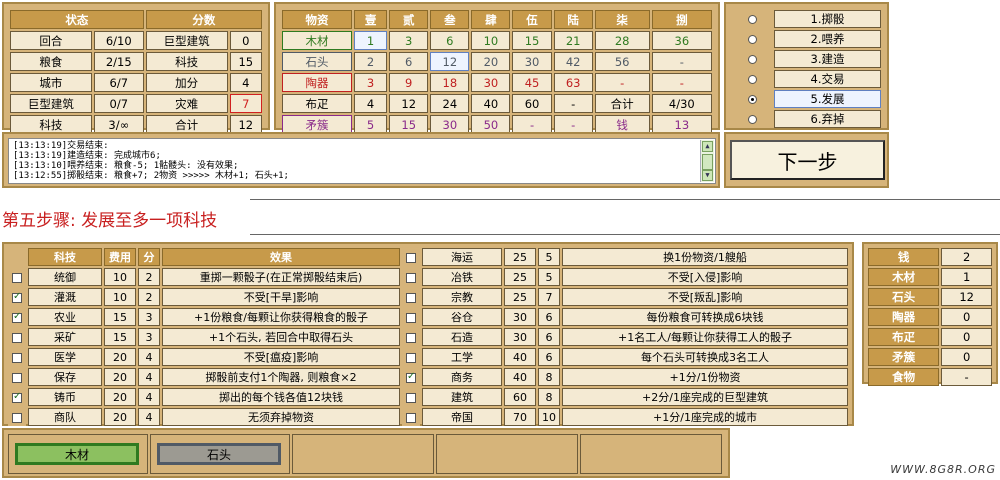 The image size is (1000, 480). What do you see at coordinates (573, 40) in the screenshot?
I see `material-cell: 21` at bounding box center [573, 40].